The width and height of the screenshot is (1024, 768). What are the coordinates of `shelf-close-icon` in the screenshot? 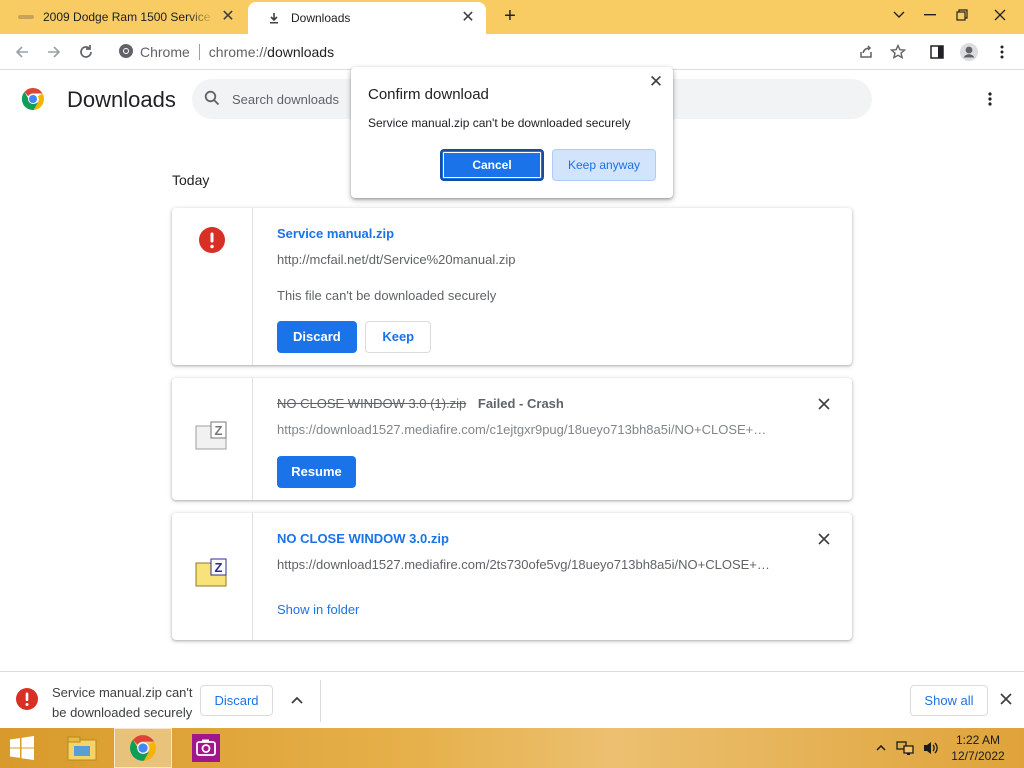 It's located at (1006, 699).